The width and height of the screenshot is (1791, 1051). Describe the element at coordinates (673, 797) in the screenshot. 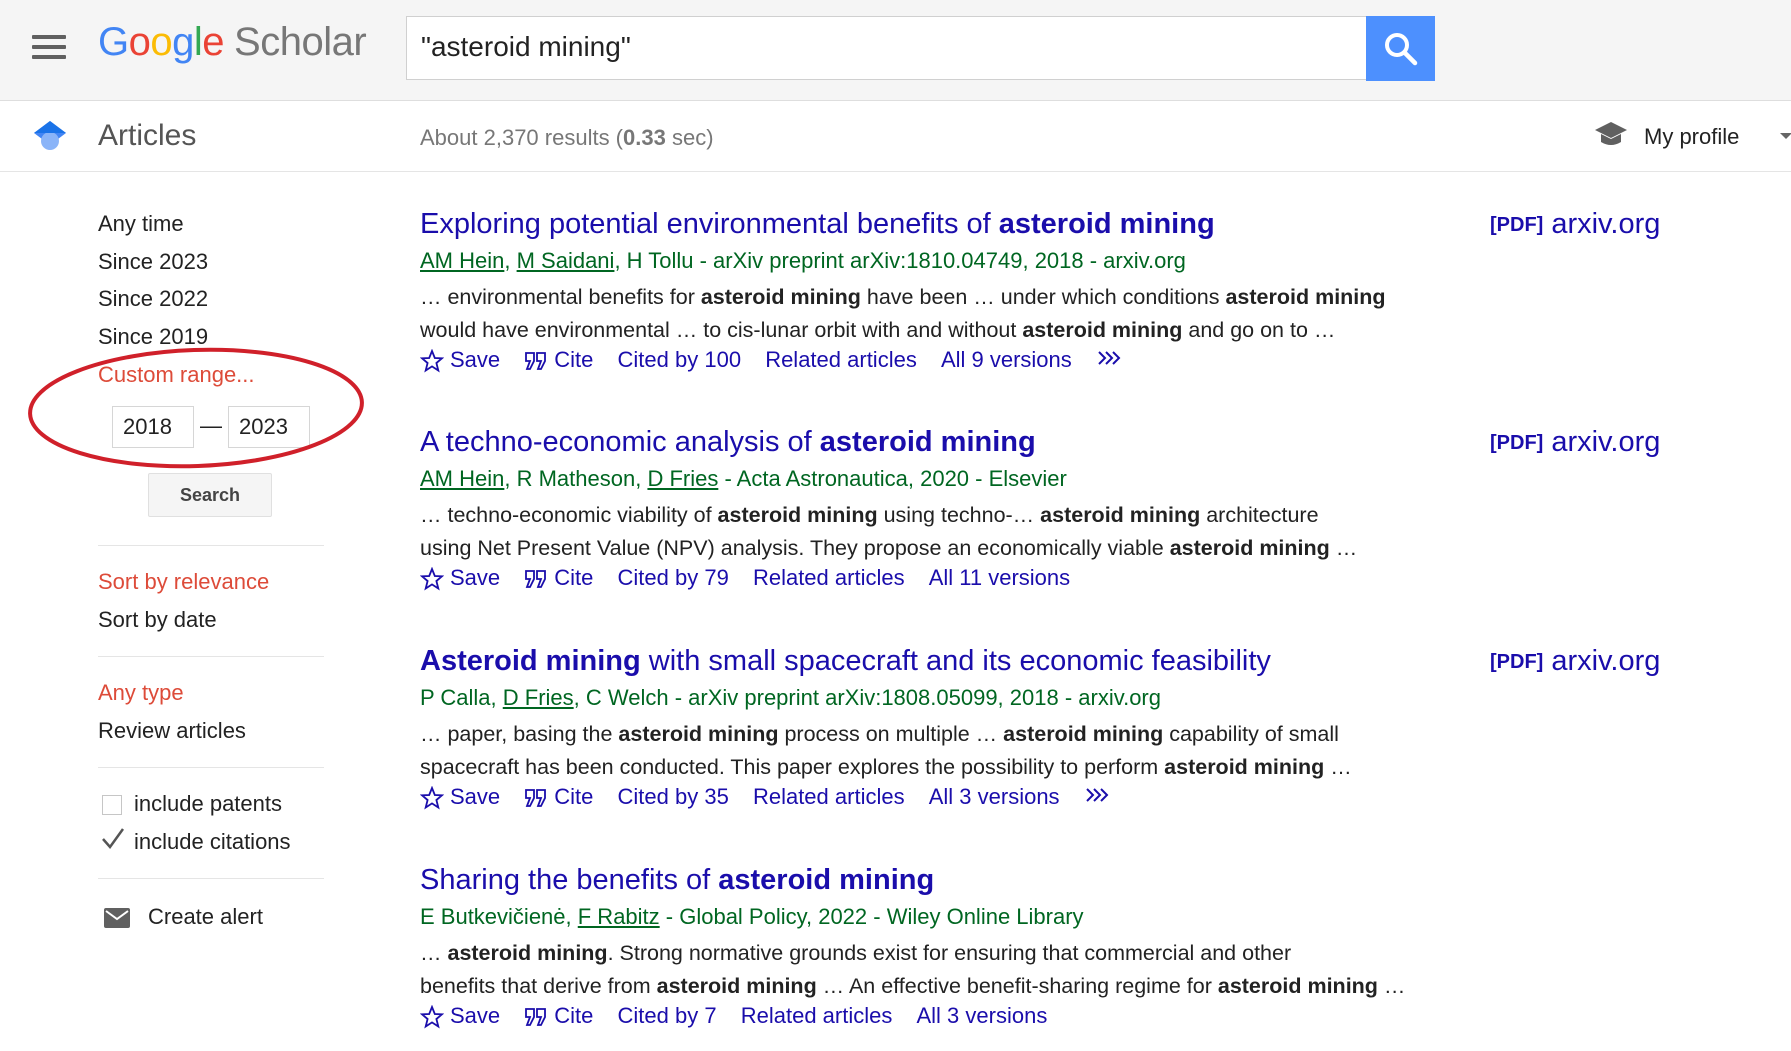

I see `cited-by-link: Cited by 35` at that location.